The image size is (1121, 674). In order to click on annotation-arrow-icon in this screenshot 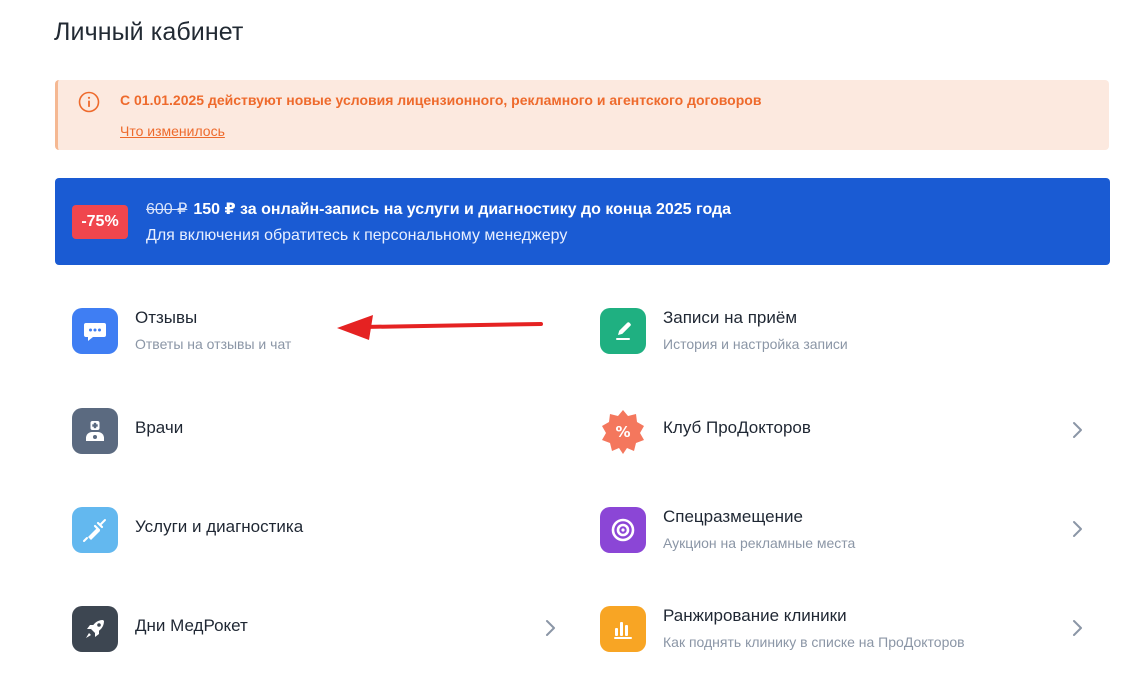, I will do `click(440, 327)`.